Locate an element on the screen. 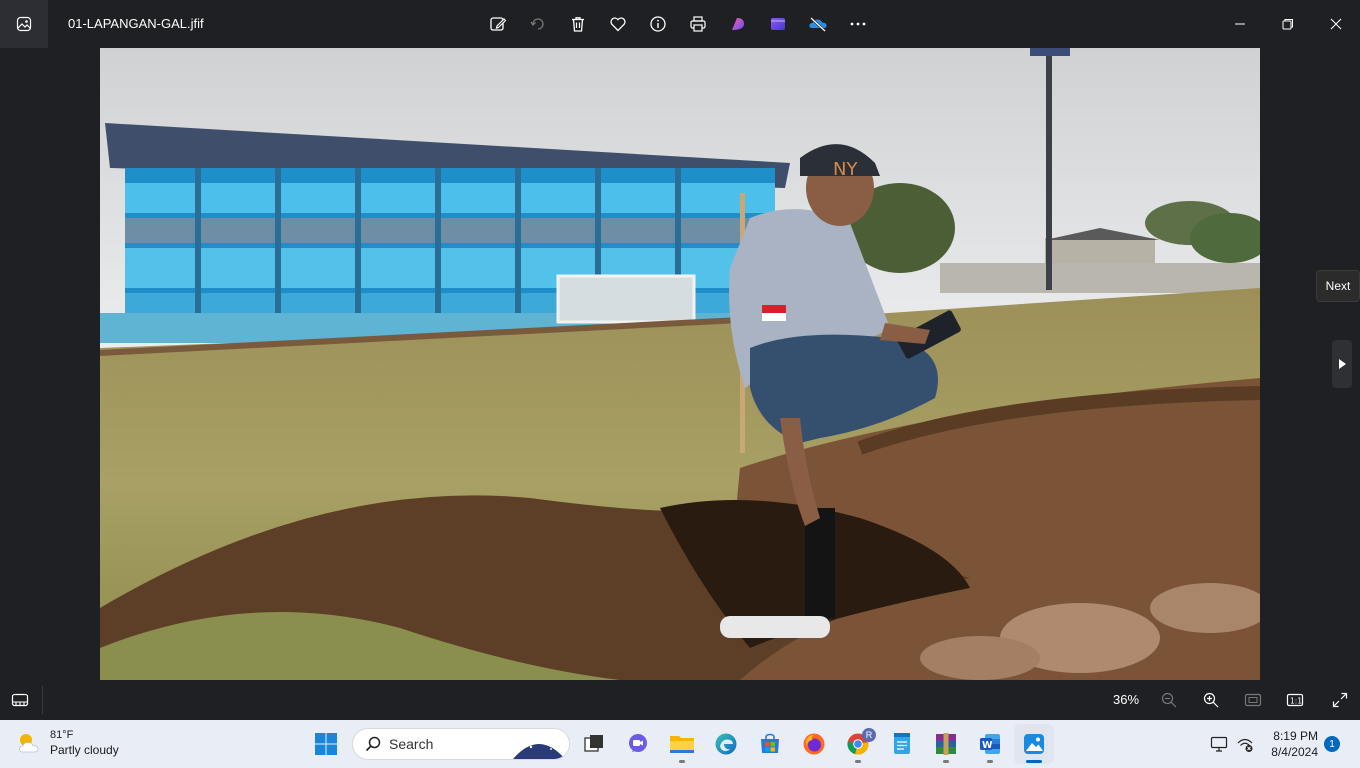 This screenshot has height=768, width=1360. system-clock: 8:19 PM 8/4/2024 is located at coordinates (1290, 744).